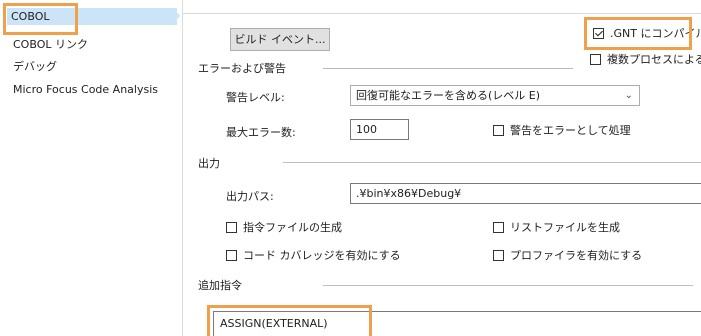  What do you see at coordinates (448, 95) in the screenshot?
I see `warning-level-value: 回復可能なエラーを含める(レベル E)` at bounding box center [448, 95].